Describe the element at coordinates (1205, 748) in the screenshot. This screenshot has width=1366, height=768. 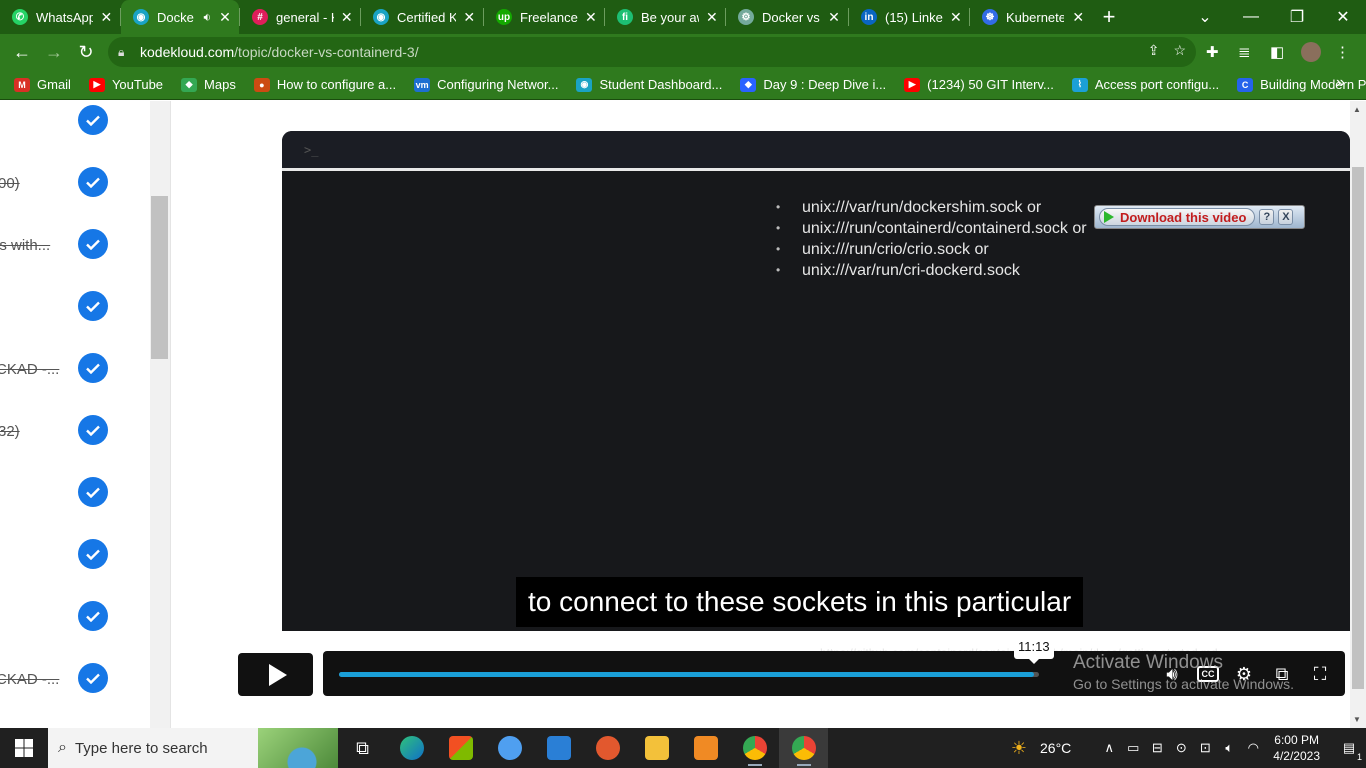
I see `camera-icon: ⊡` at that location.